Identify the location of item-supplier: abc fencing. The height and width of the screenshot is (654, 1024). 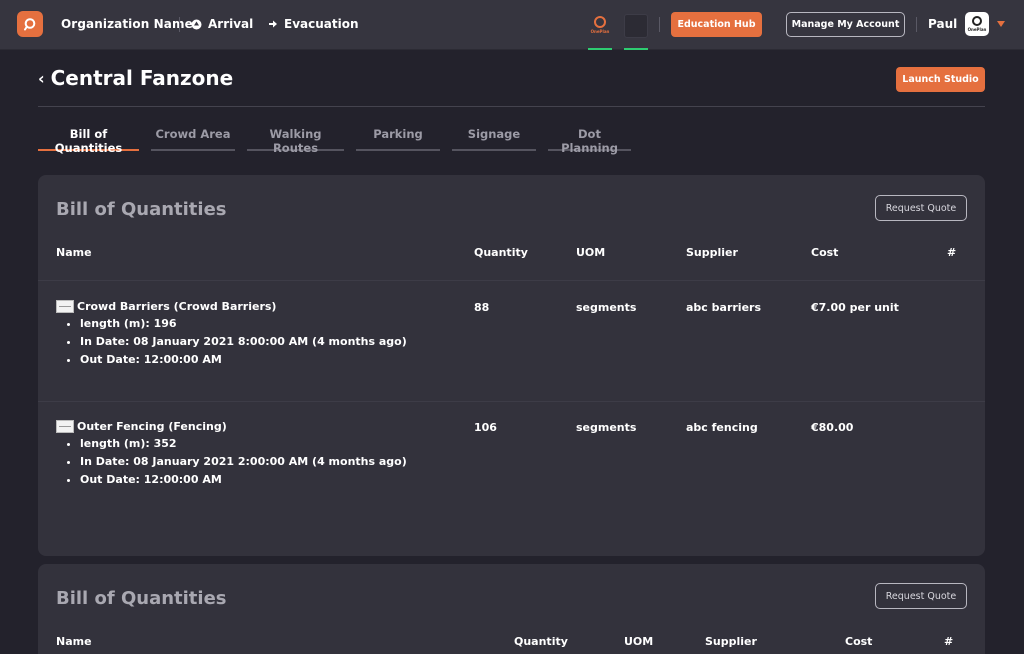
(722, 427).